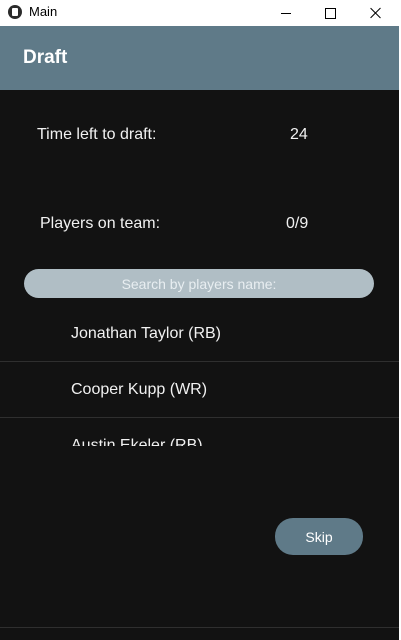  I want to click on team-count-label: Players on team:, so click(100, 223).